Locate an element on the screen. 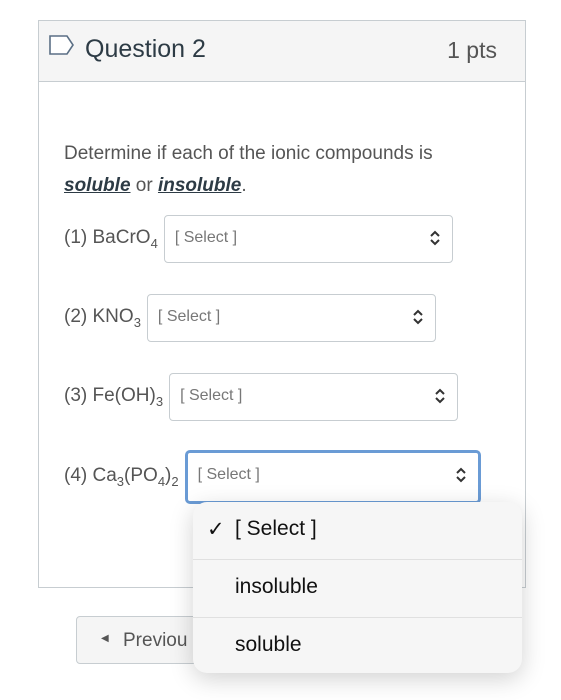  keyword-insoluble: insoluble is located at coordinates (199, 185).